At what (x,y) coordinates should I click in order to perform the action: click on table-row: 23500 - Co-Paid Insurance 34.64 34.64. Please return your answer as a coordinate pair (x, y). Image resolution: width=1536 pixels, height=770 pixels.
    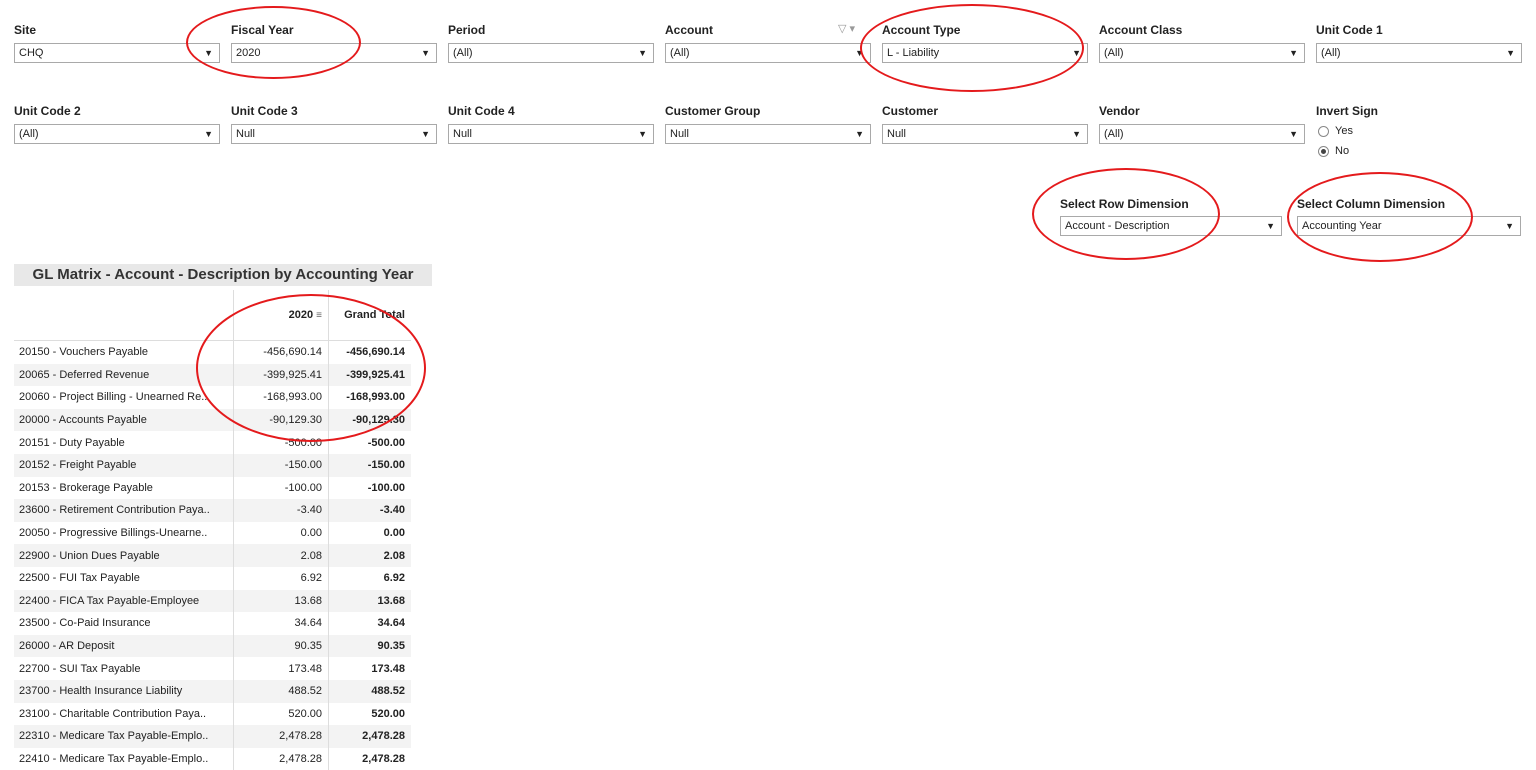
    Looking at the image, I should click on (212, 623).